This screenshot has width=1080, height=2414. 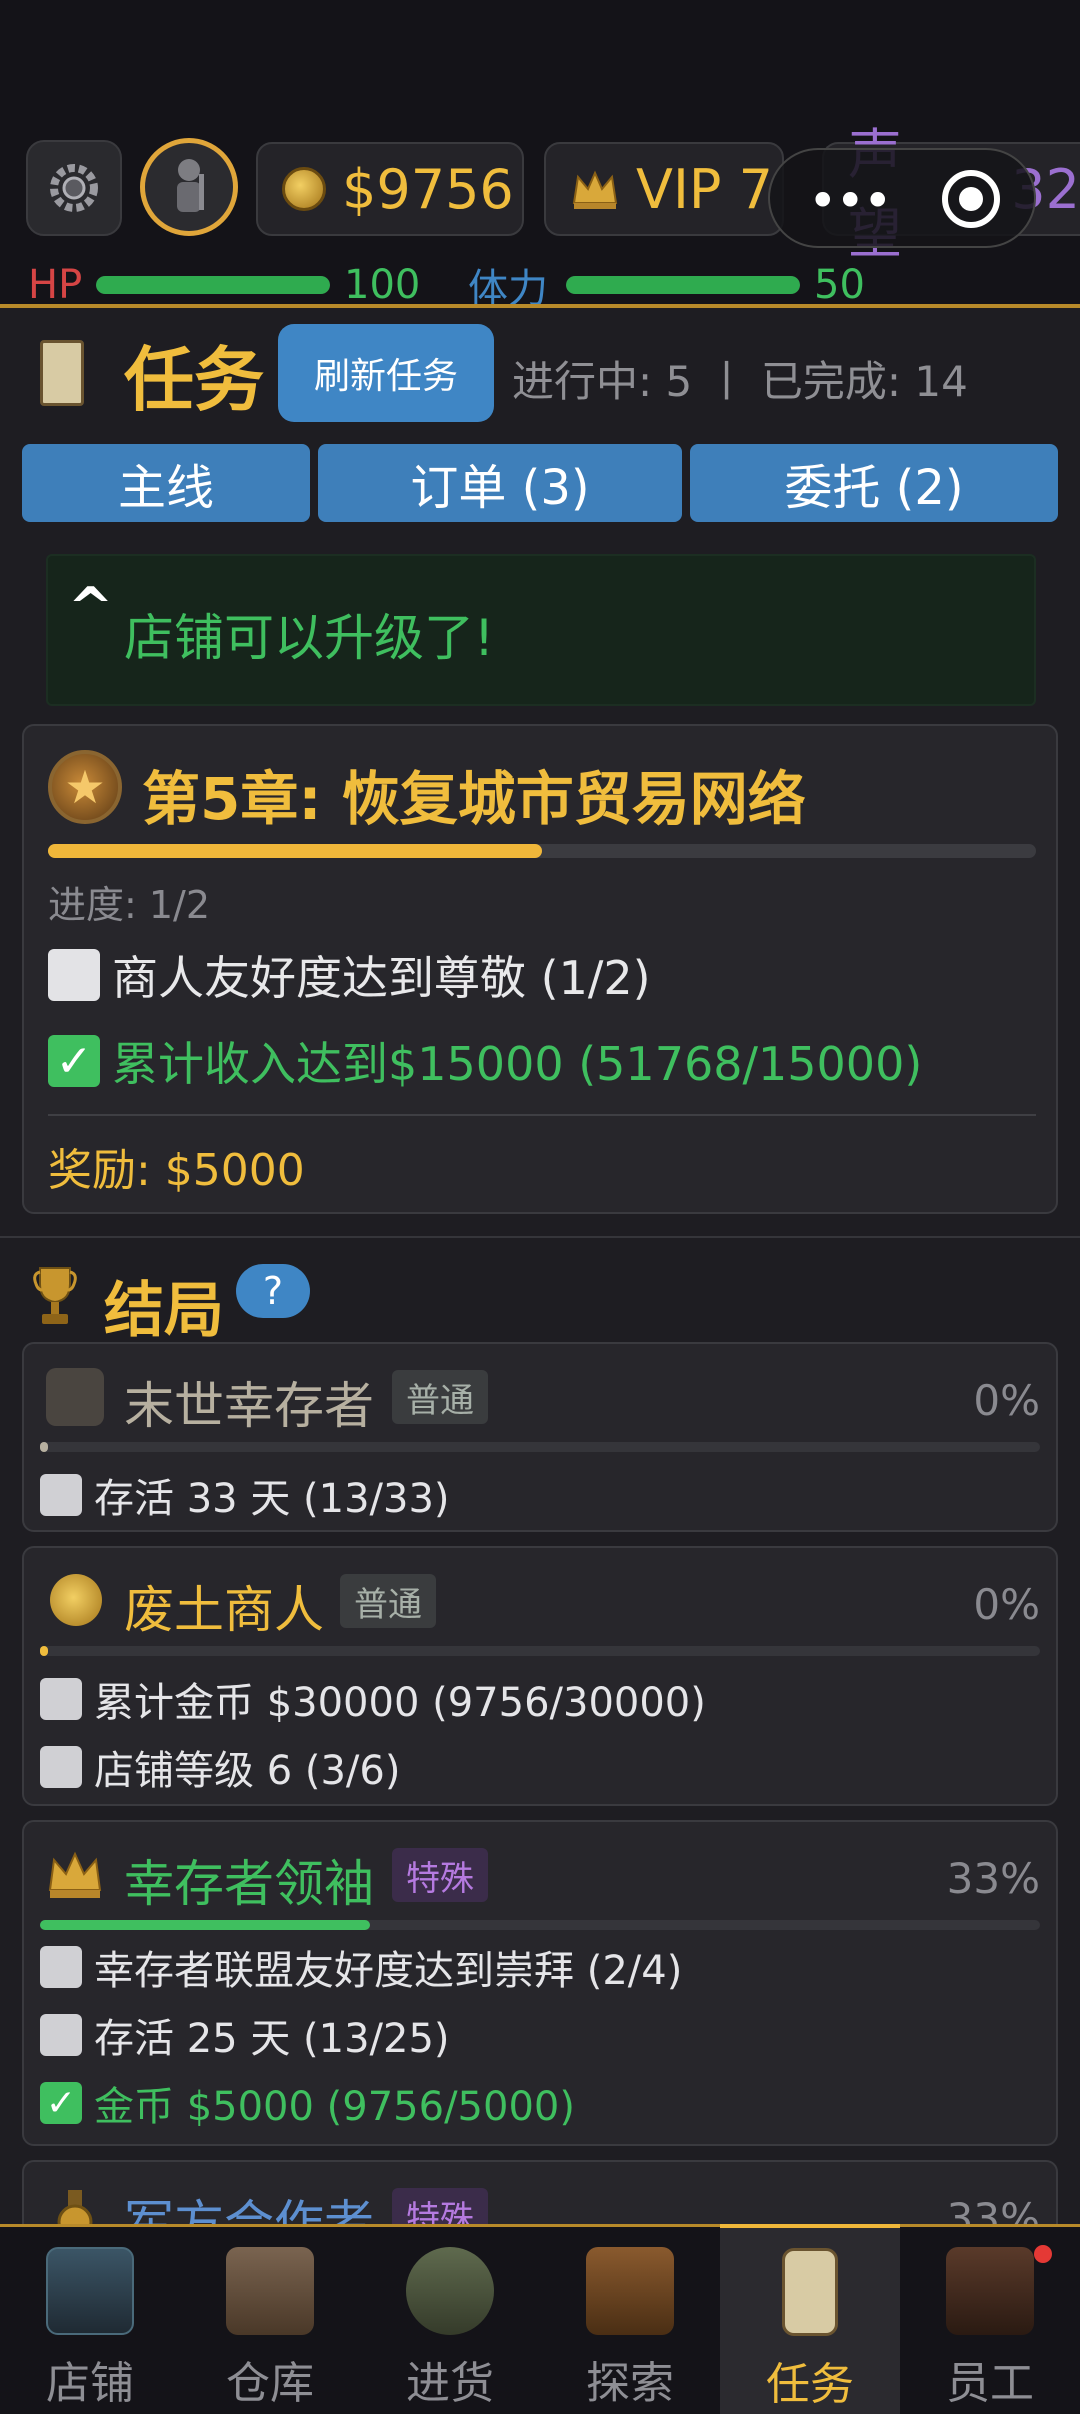 I want to click on task-tabs: 主线 订单 (3) 委托 (2), so click(x=540, y=483).